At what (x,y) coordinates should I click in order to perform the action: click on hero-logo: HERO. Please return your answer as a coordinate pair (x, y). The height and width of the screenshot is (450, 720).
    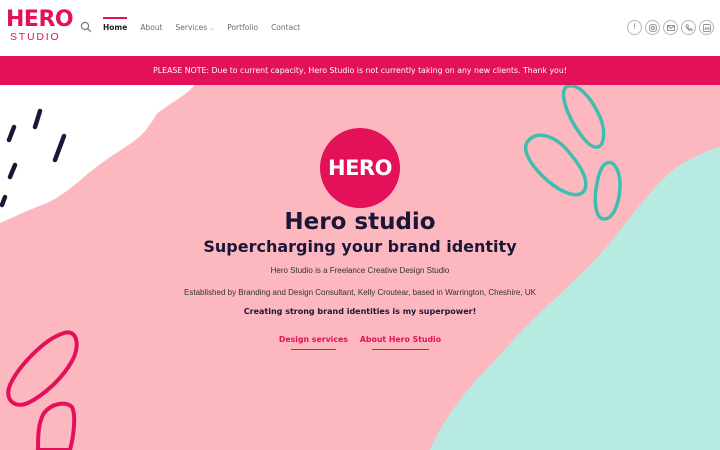
    Looking at the image, I should click on (360, 168).